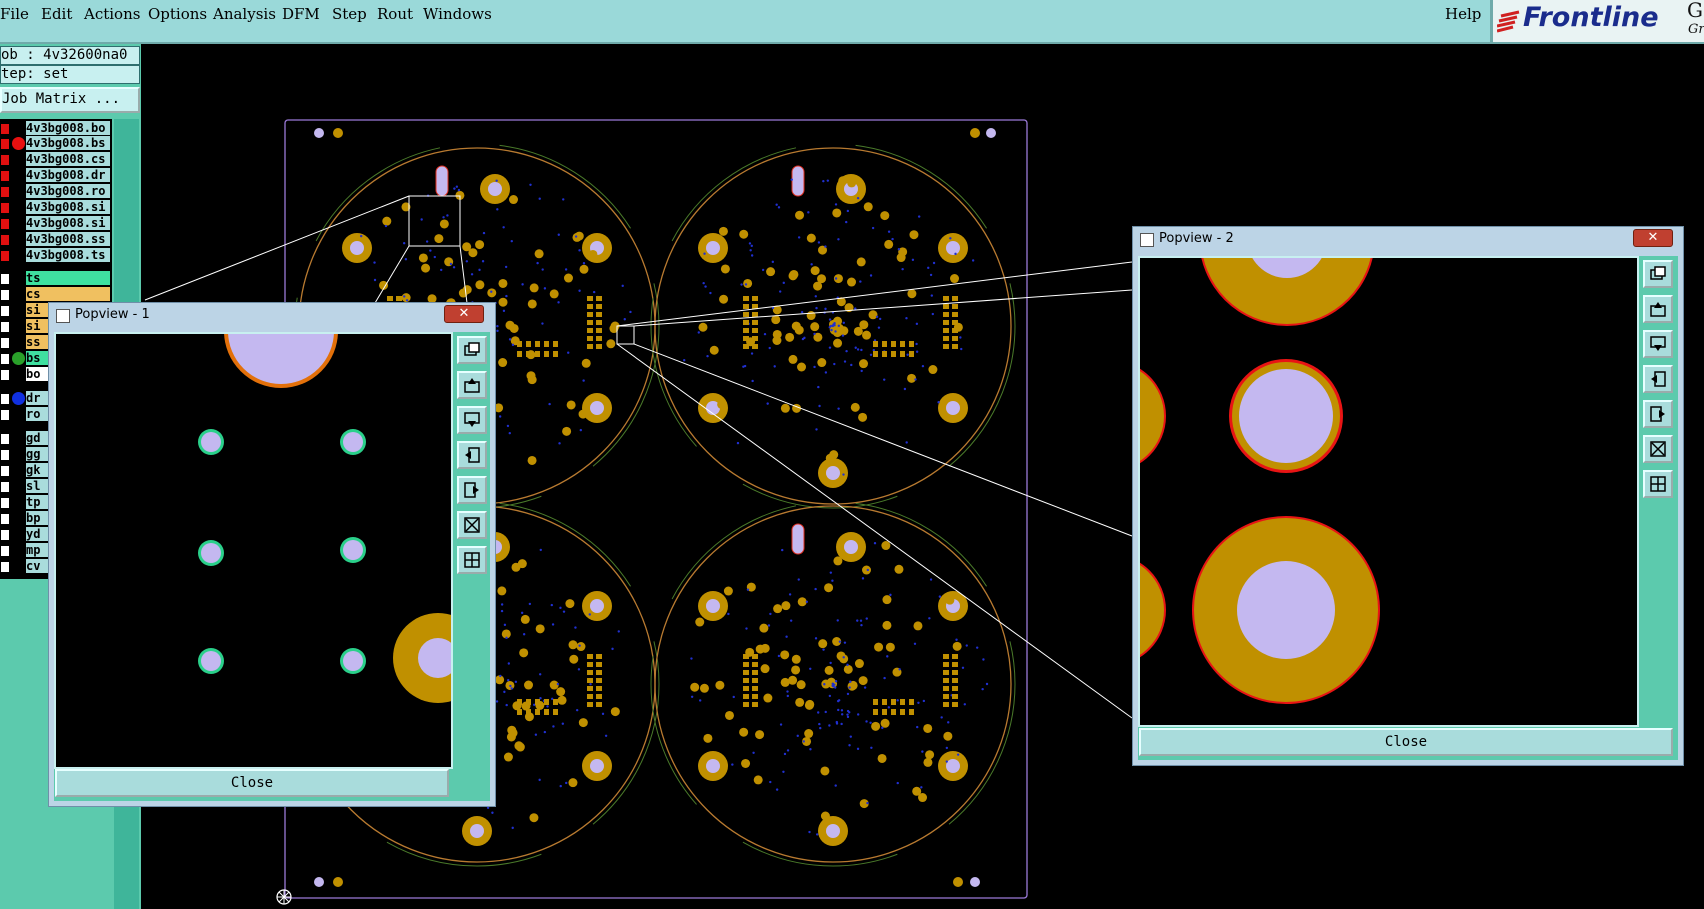 This screenshot has height=909, width=1704. Describe the element at coordinates (68, 175) in the screenshot. I see `layer-name: 4v3bg008.dr` at that location.